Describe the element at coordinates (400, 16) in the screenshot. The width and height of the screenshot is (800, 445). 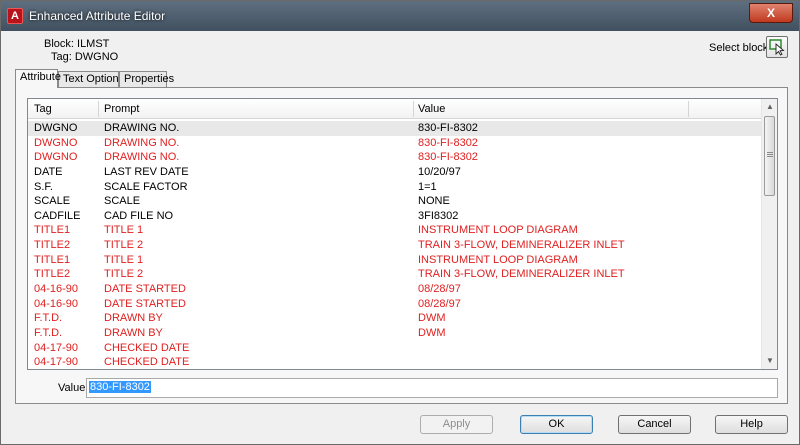
I see `title-bar: A Enhanced Attribute Editor X` at that location.